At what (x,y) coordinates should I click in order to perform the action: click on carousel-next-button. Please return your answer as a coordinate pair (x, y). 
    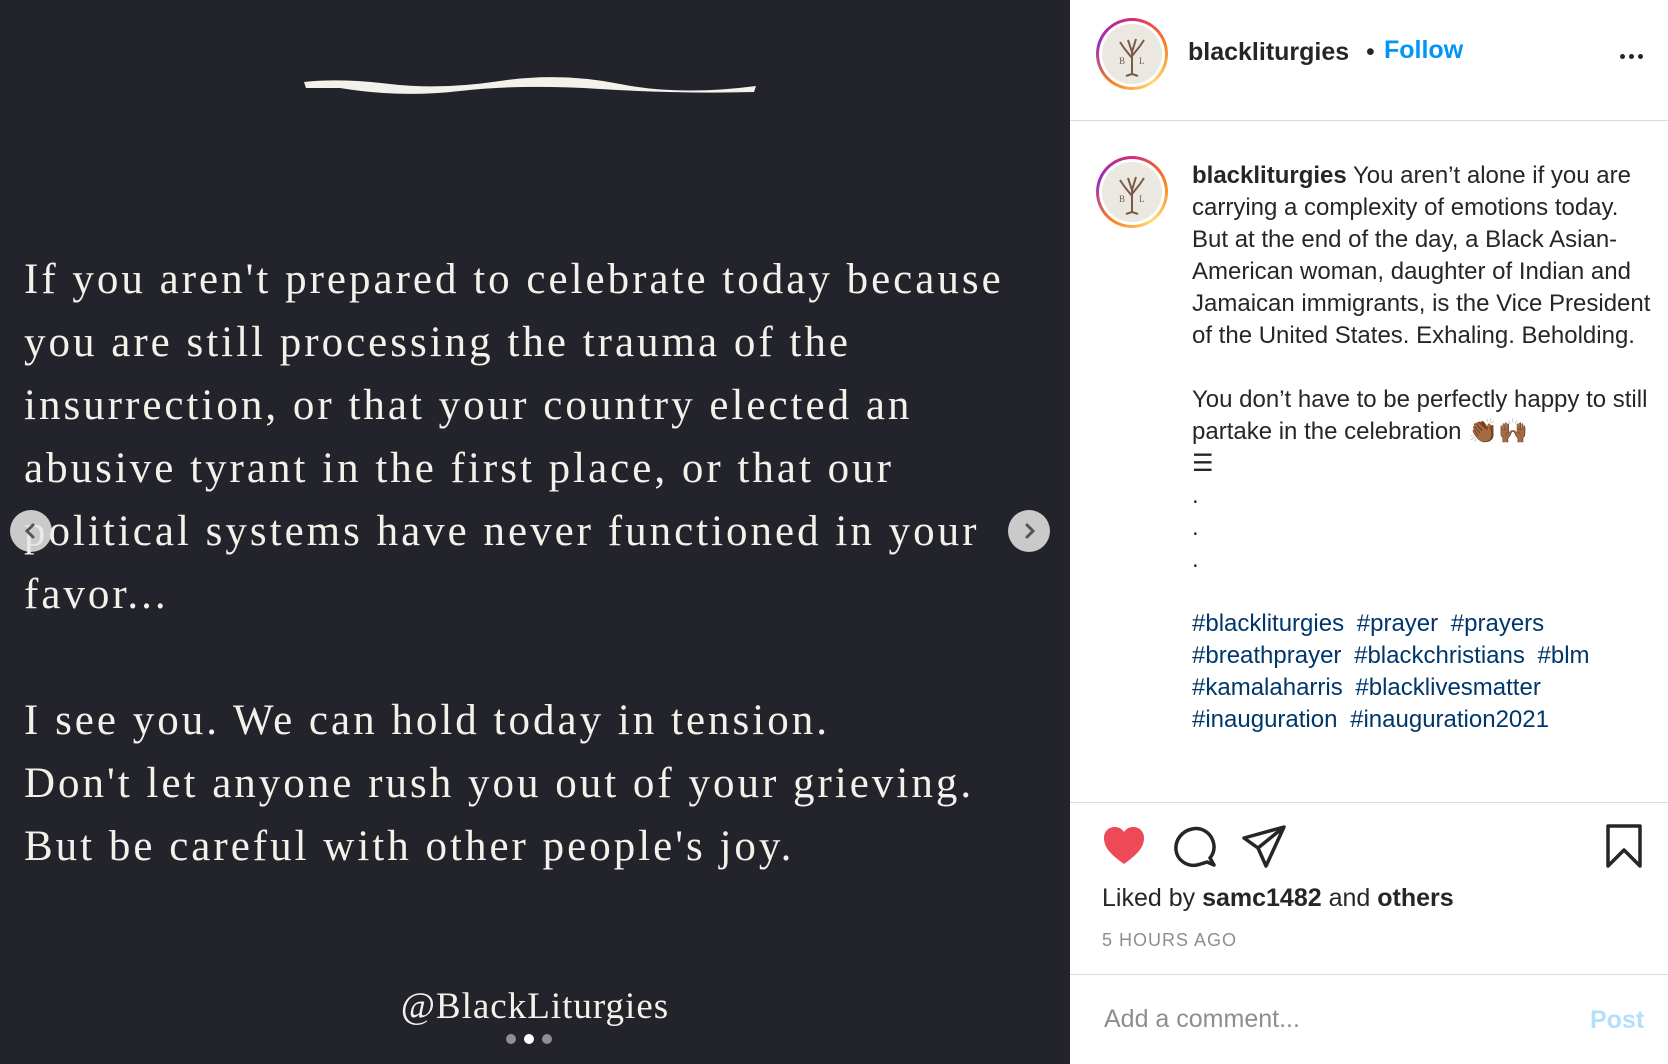
    Looking at the image, I should click on (1029, 531).